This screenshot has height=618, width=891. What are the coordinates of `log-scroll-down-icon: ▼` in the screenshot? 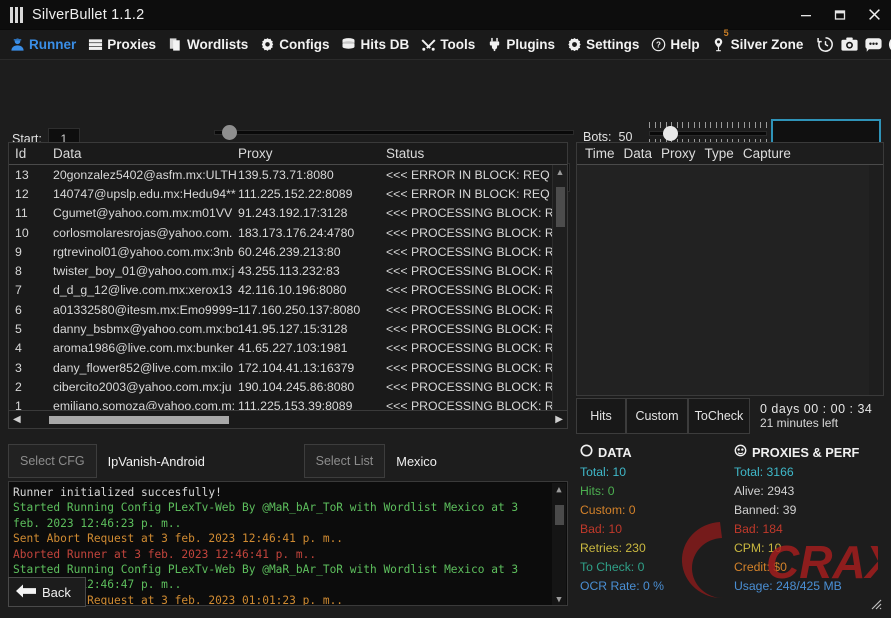 It's located at (559, 599).